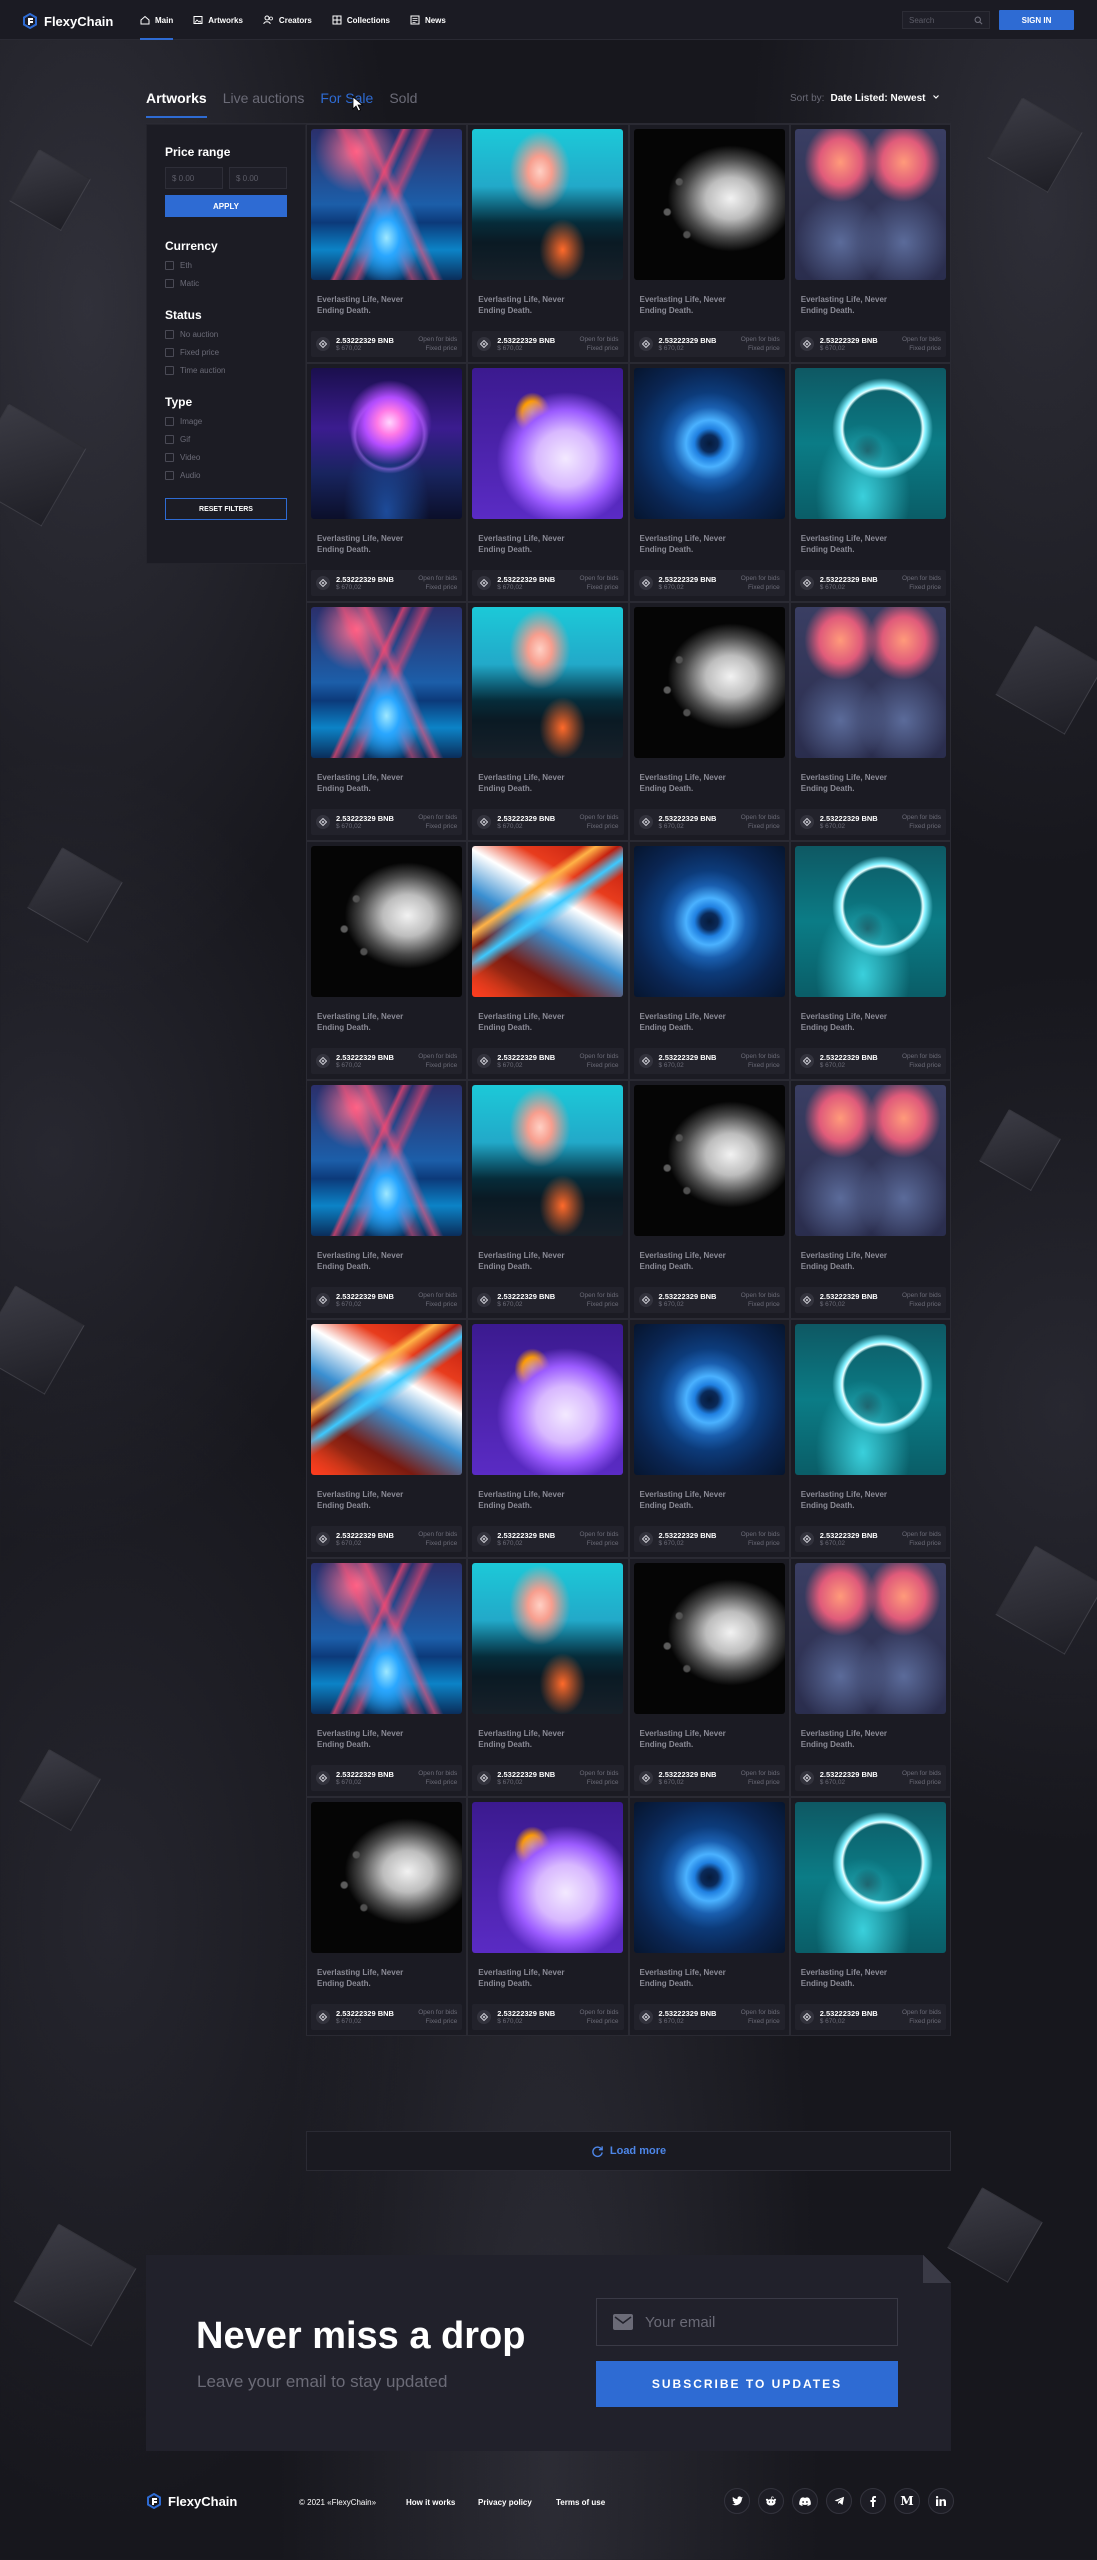 Image resolution: width=1097 pixels, height=2560 pixels. Describe the element at coordinates (361, 20) in the screenshot. I see `nav-item-collections: Collections` at that location.